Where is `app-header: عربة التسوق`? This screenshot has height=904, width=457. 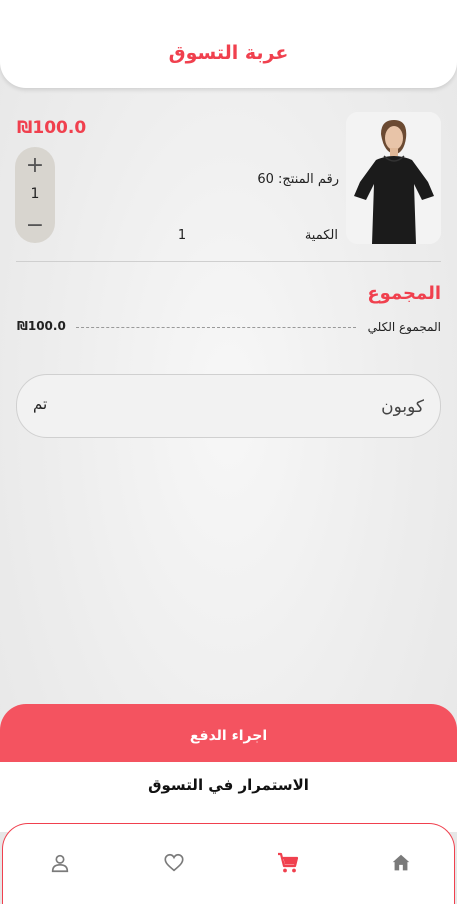
app-header: عربة التسوق is located at coordinates (228, 44).